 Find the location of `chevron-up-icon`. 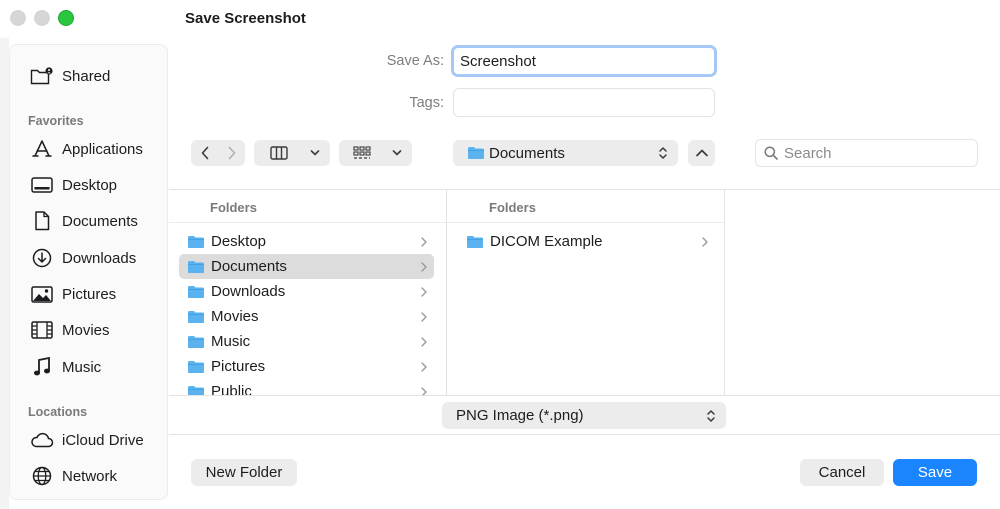

chevron-up-icon is located at coordinates (701, 153).